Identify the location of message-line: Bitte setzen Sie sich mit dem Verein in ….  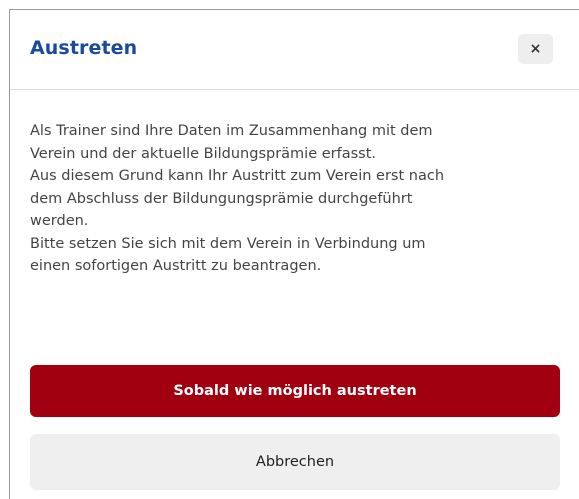
(228, 243).